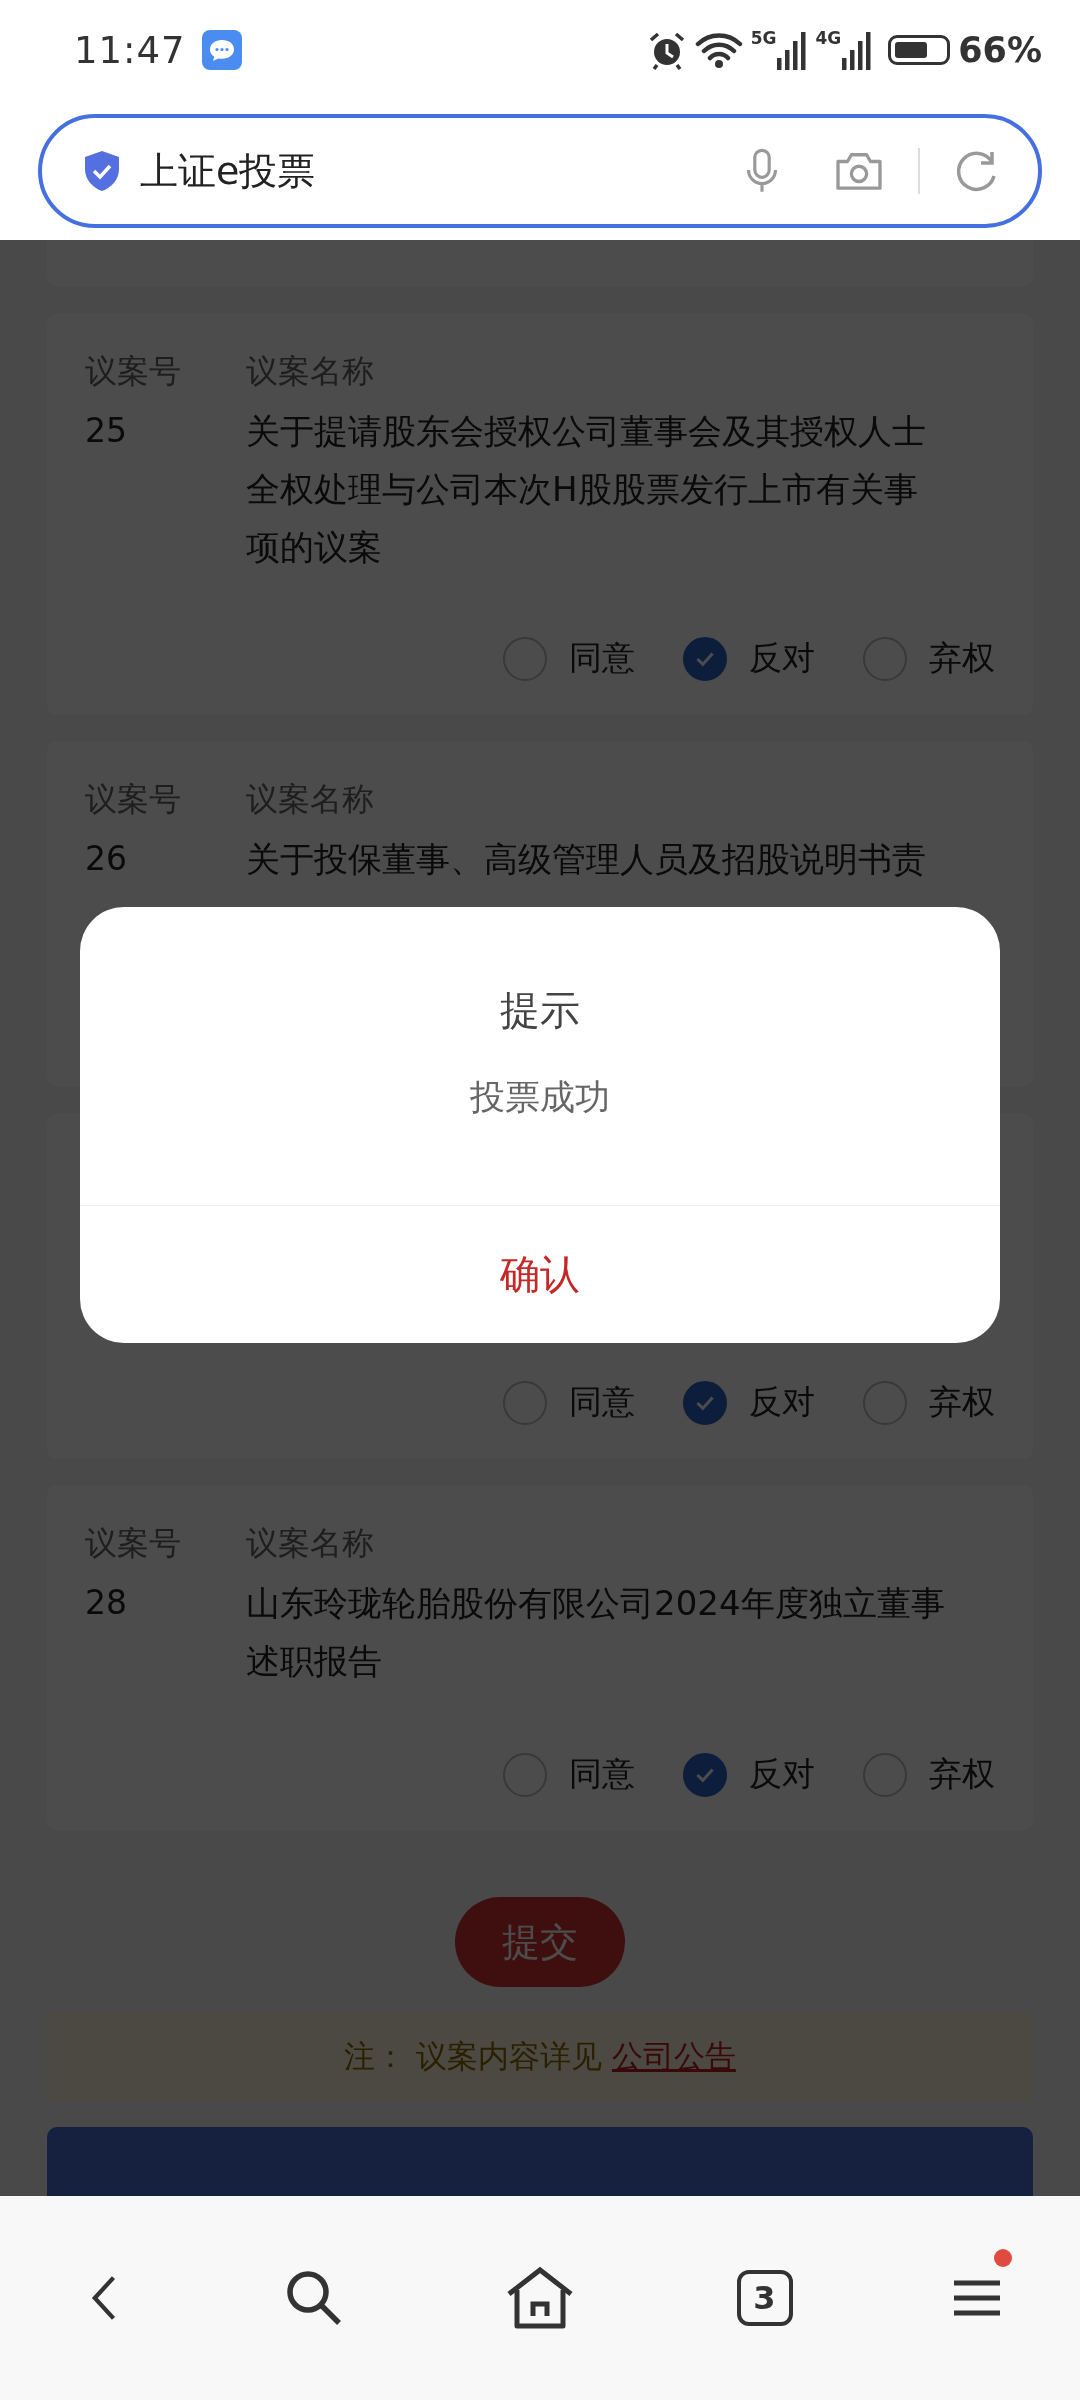 The height and width of the screenshot is (2400, 1080). Describe the element at coordinates (102, 171) in the screenshot. I see `shield-icon` at that location.